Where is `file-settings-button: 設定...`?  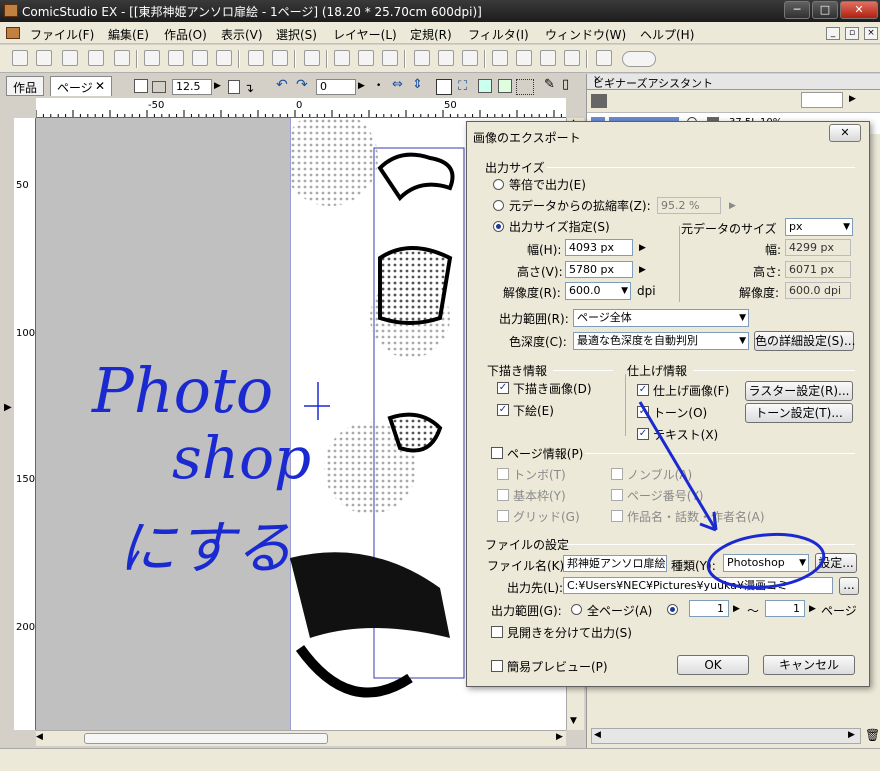 file-settings-button: 設定... is located at coordinates (836, 563).